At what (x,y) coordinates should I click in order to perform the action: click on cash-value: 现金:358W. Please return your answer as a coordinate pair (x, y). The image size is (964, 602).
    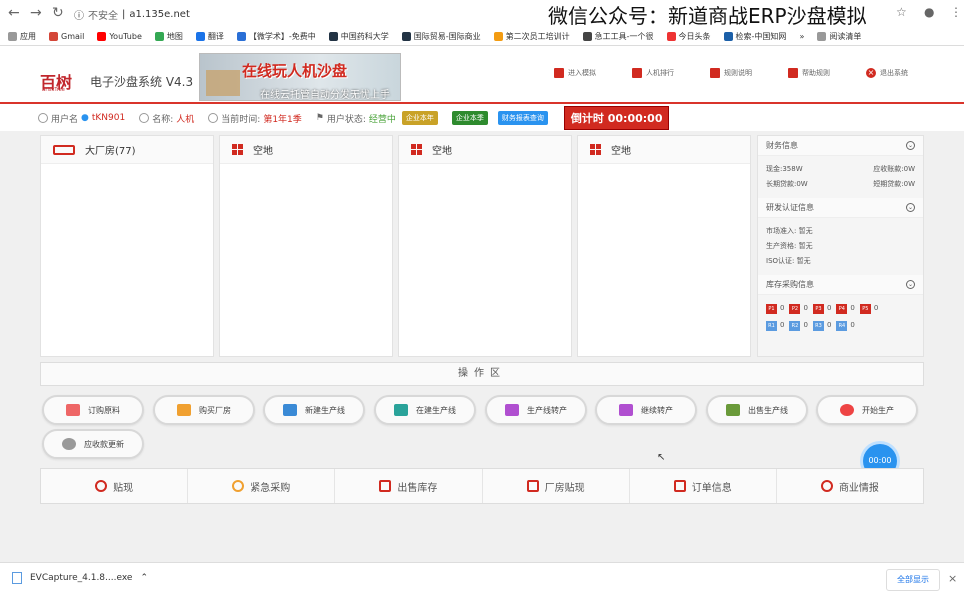
    Looking at the image, I should click on (784, 169).